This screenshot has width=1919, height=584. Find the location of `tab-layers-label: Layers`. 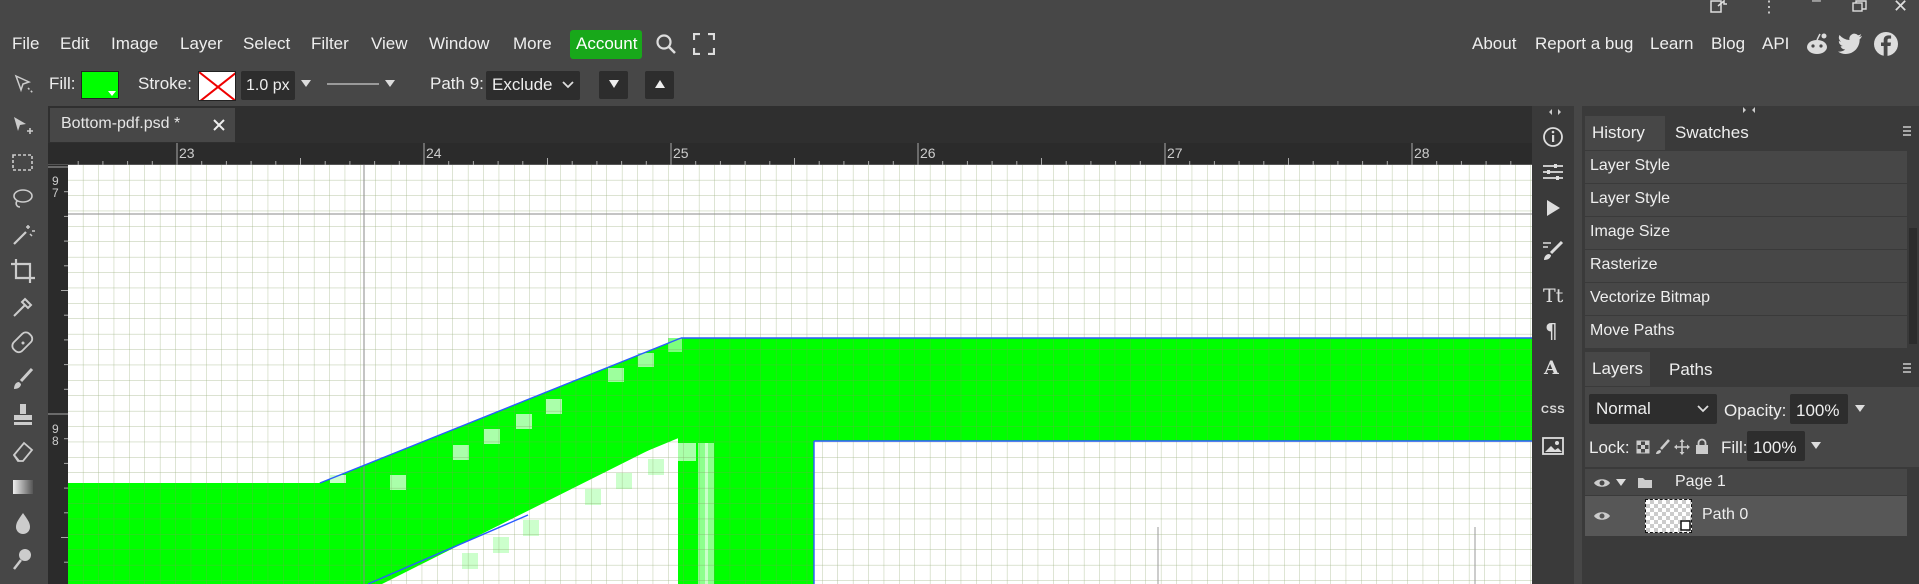

tab-layers-label: Layers is located at coordinates (1618, 368).